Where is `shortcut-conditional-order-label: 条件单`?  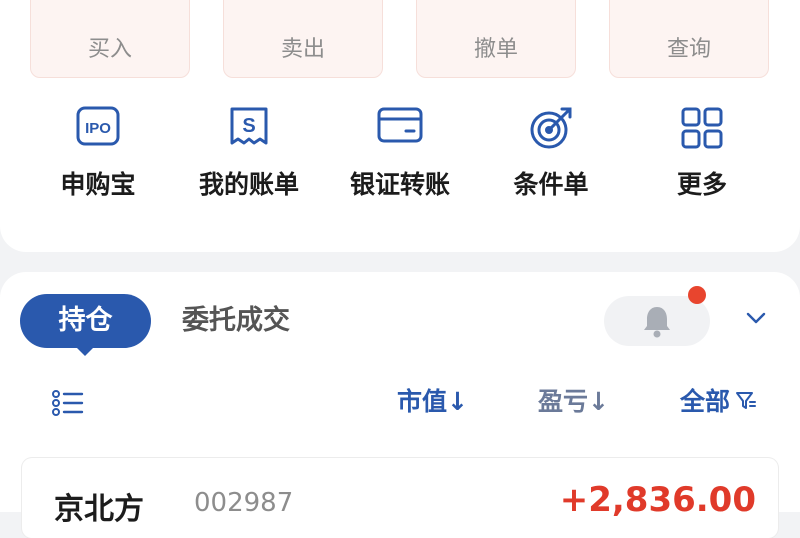 shortcut-conditional-order-label: 条件单 is located at coordinates (551, 184).